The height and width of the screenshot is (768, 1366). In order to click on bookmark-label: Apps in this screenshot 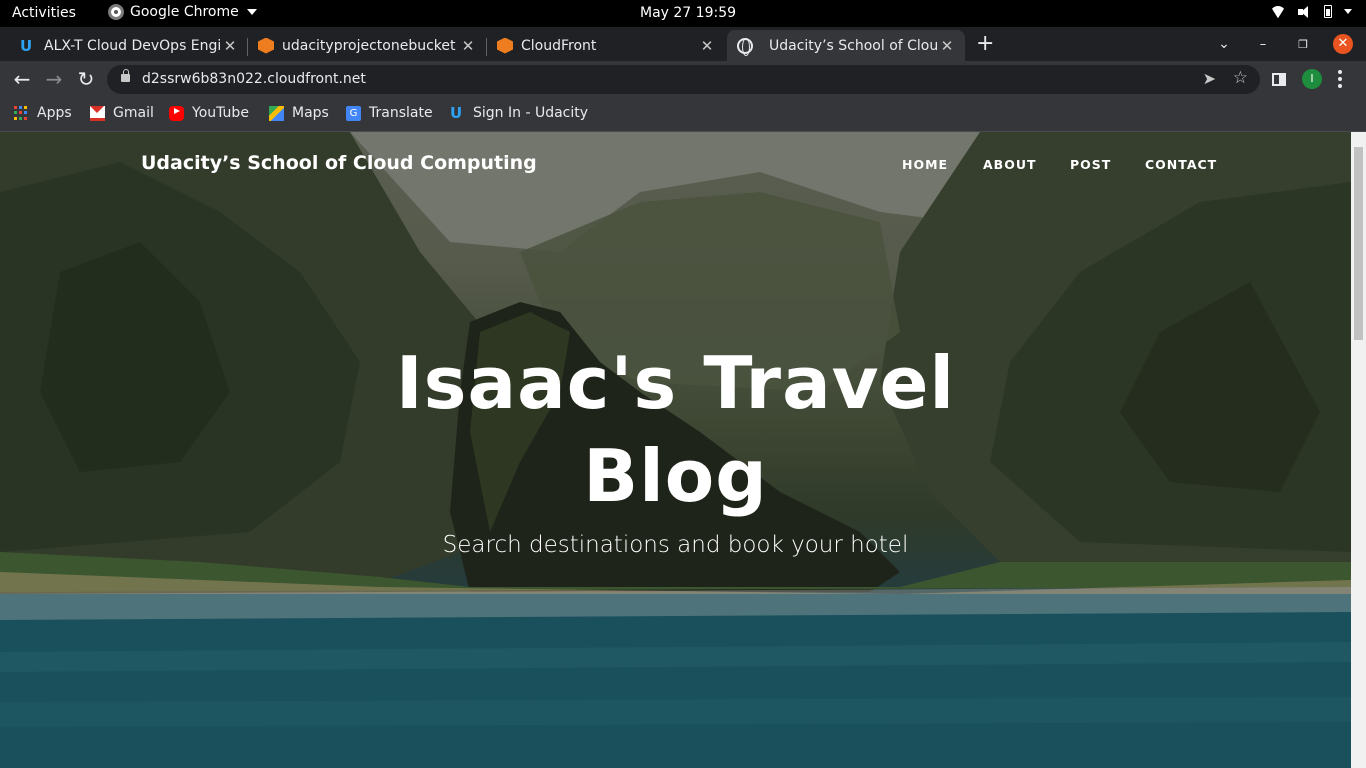, I will do `click(54, 113)`.